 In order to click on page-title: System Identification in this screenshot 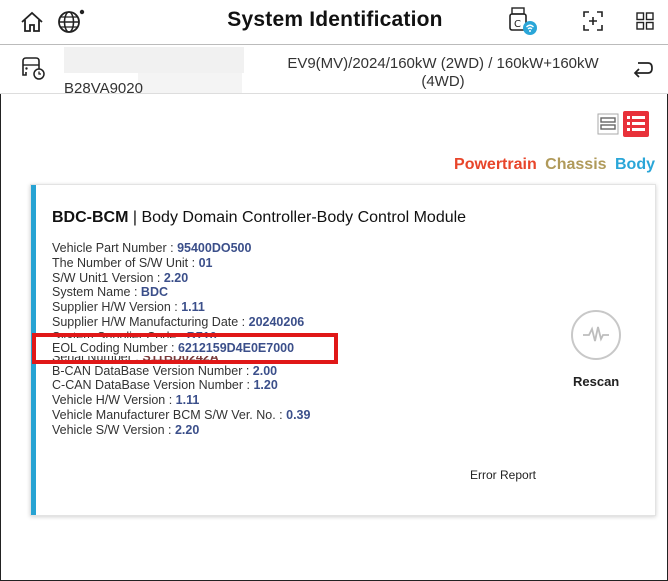, I will do `click(335, 19)`.